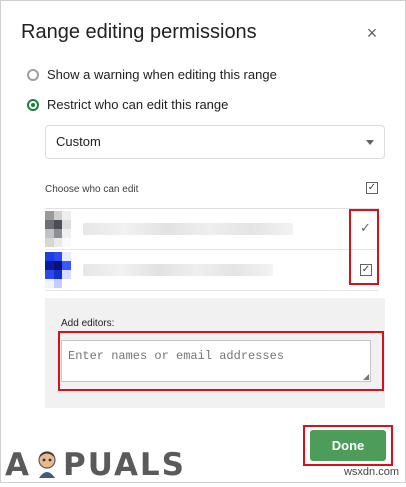 This screenshot has width=406, height=487. I want to click on select-all-checkbox: ✓, so click(372, 188).